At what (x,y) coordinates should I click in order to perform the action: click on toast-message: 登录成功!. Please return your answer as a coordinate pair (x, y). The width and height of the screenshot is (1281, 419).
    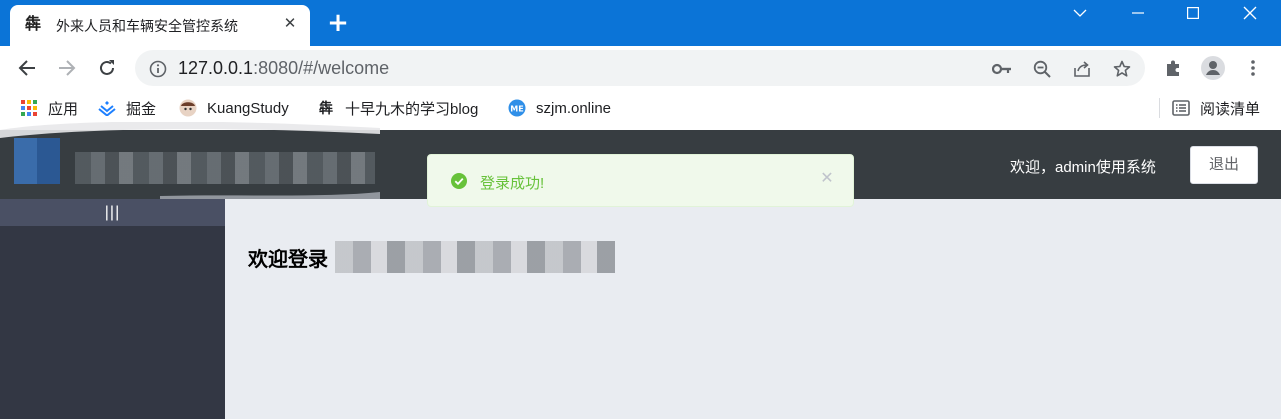
    Looking at the image, I should click on (512, 183).